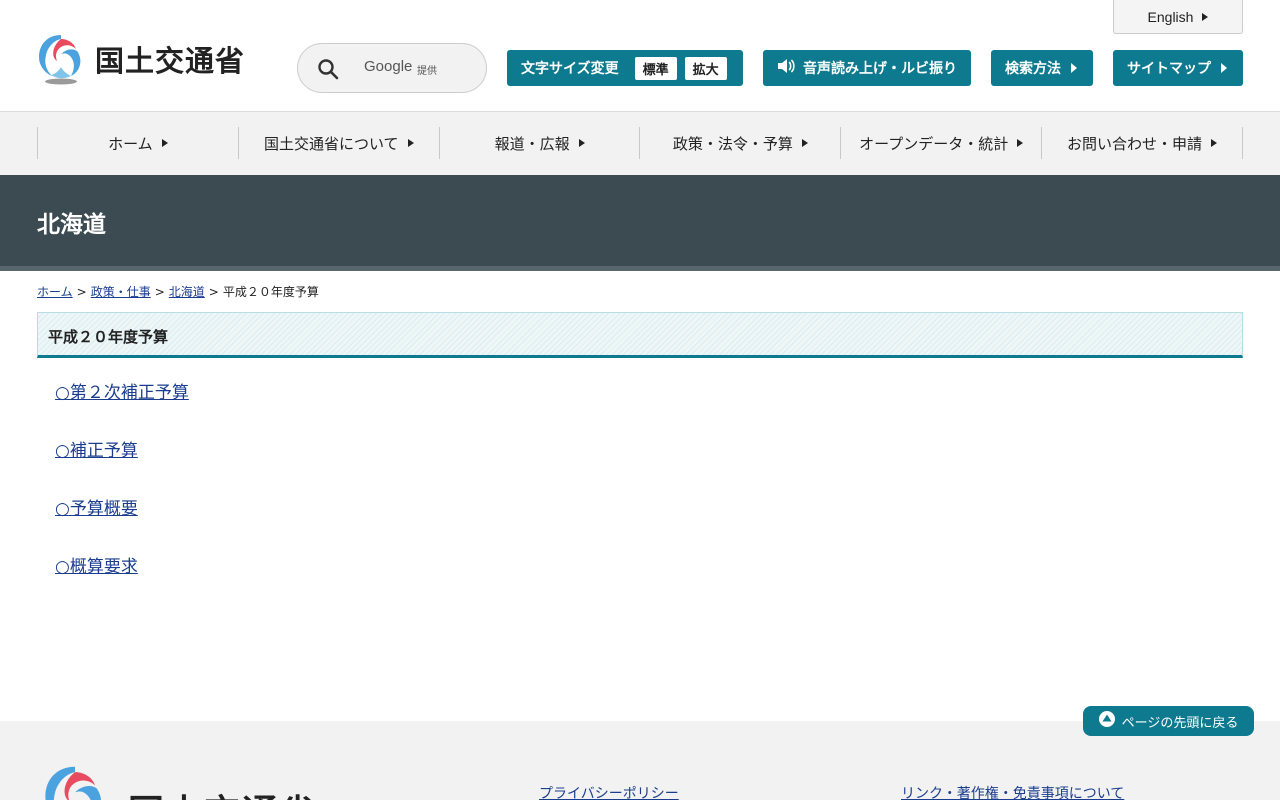  I want to click on logo-text: 国土交通省, so click(170, 61).